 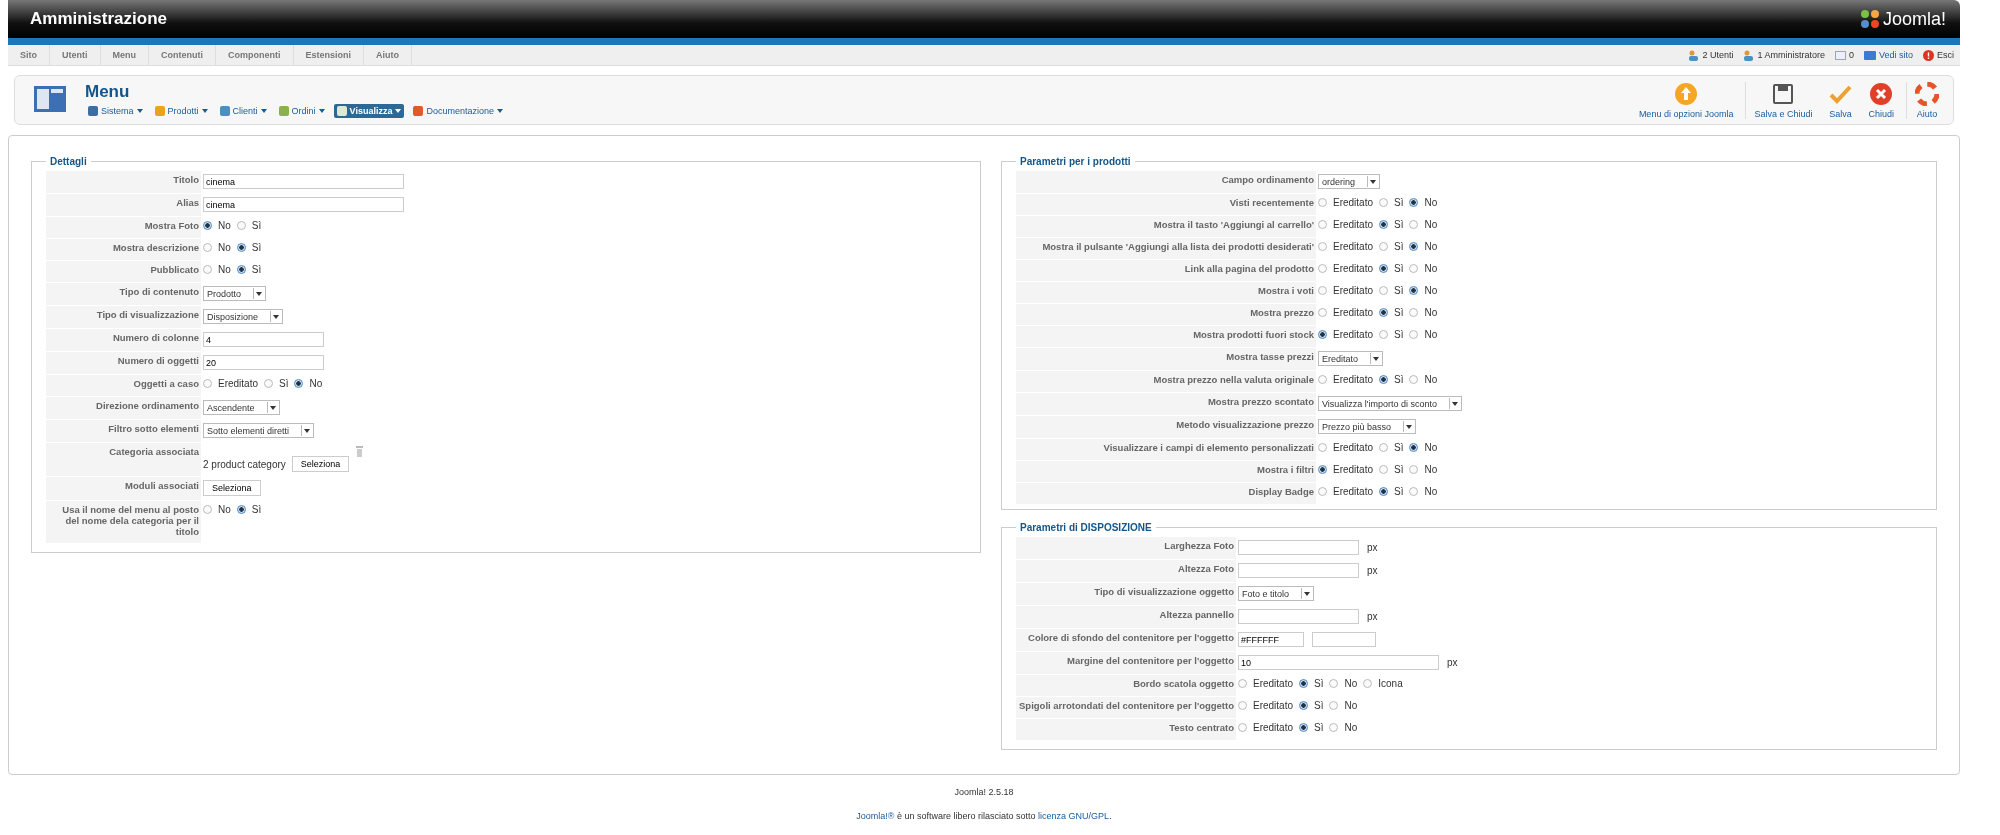 What do you see at coordinates (75, 55) in the screenshot?
I see `menu-item: Utenti` at bounding box center [75, 55].